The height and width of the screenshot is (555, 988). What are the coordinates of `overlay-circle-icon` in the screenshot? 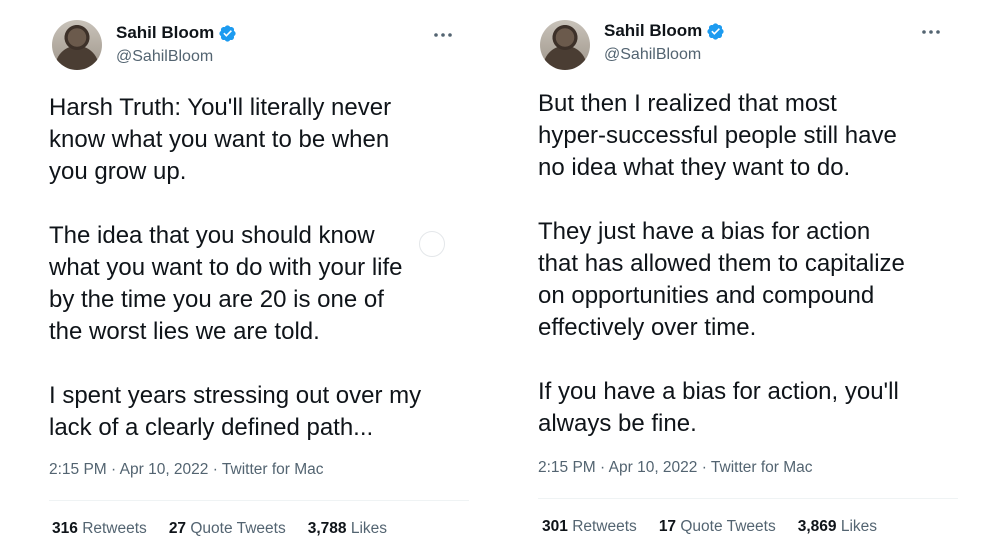 It's located at (432, 244).